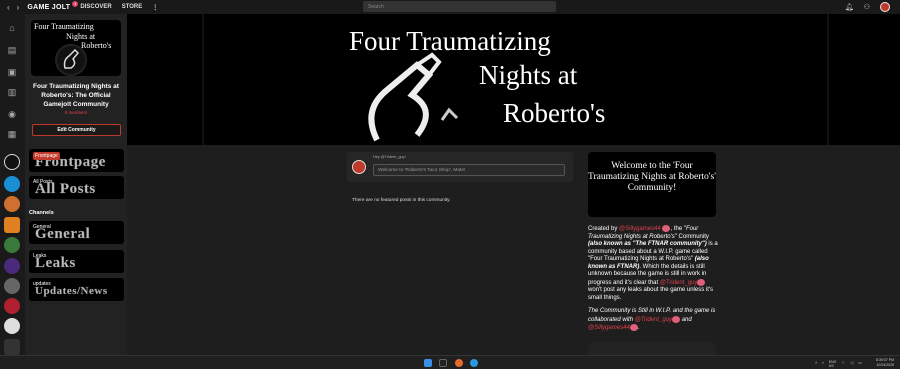 This screenshot has height=369, width=900. Describe the element at coordinates (12, 28) in the screenshot. I see `home-icon: ⌂` at that location.